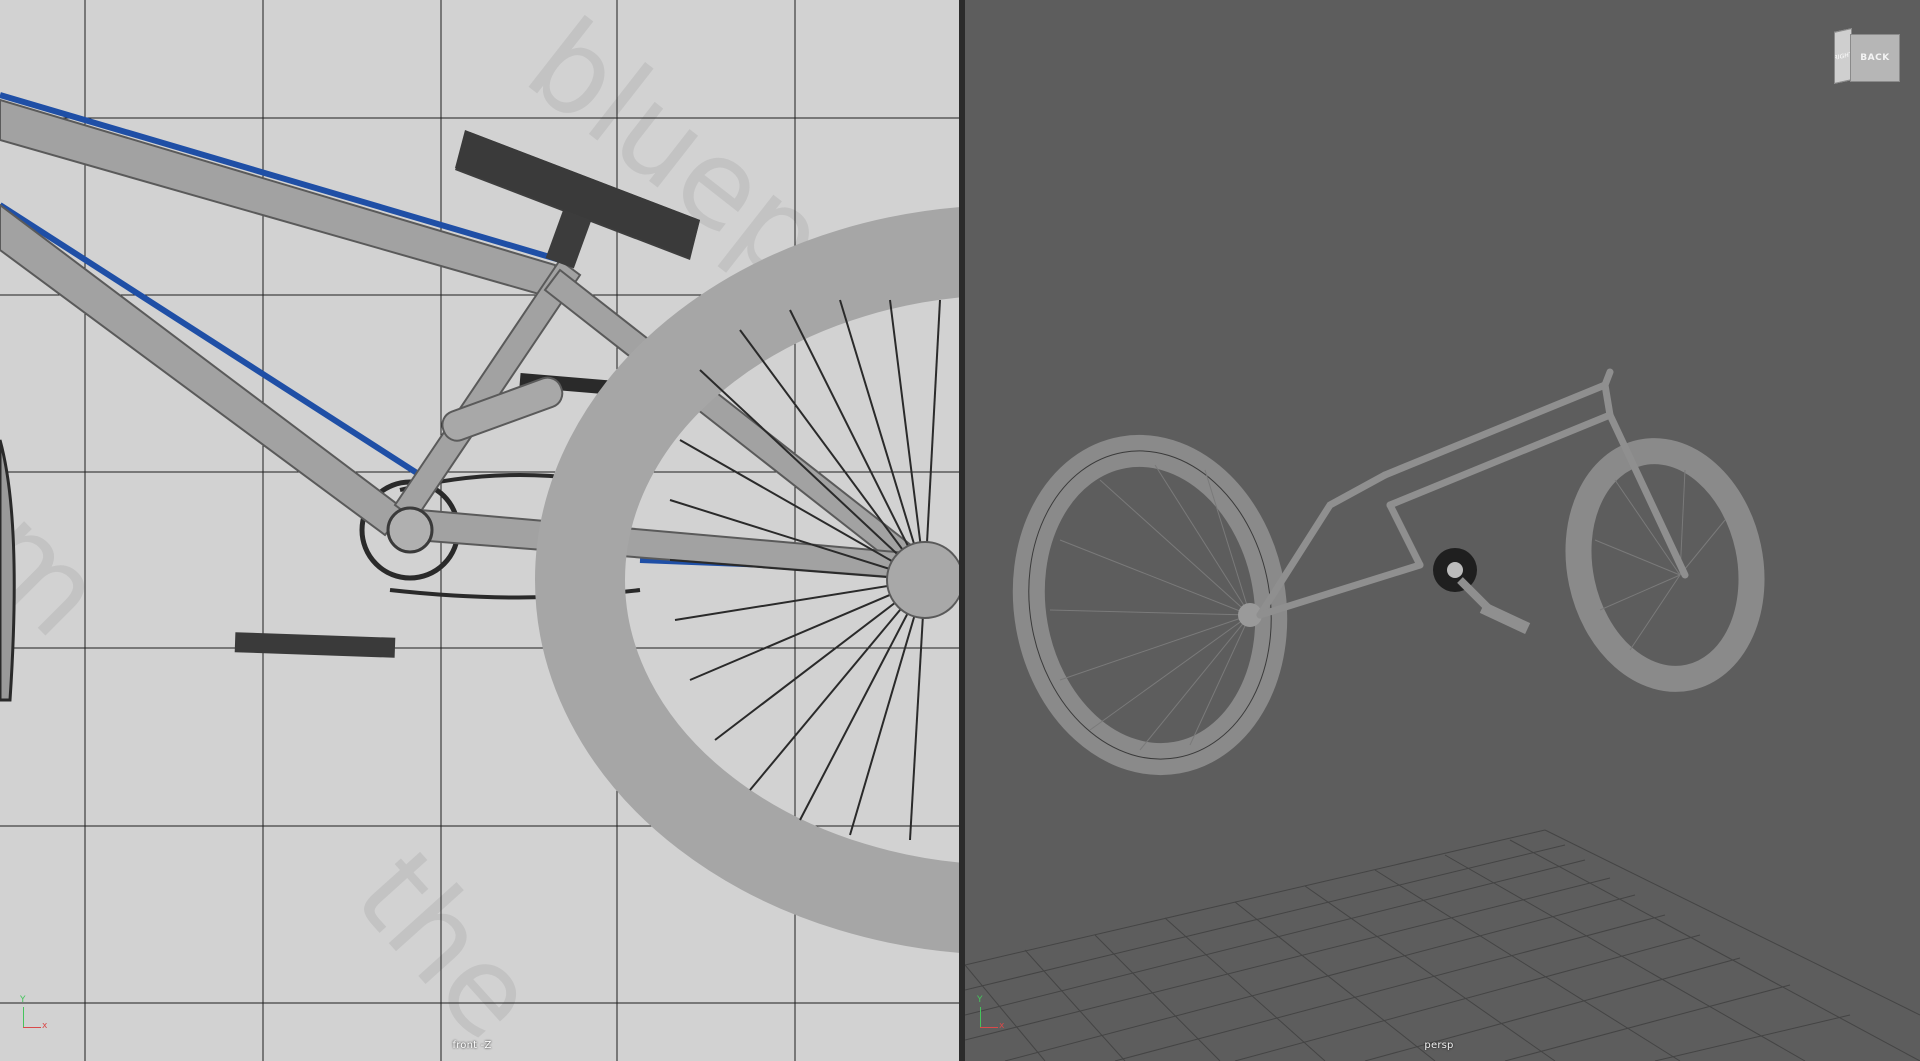 This screenshot has width=1920, height=1061. Describe the element at coordinates (1150, 605) in the screenshot. I see `persp-rear-wheel` at that location.